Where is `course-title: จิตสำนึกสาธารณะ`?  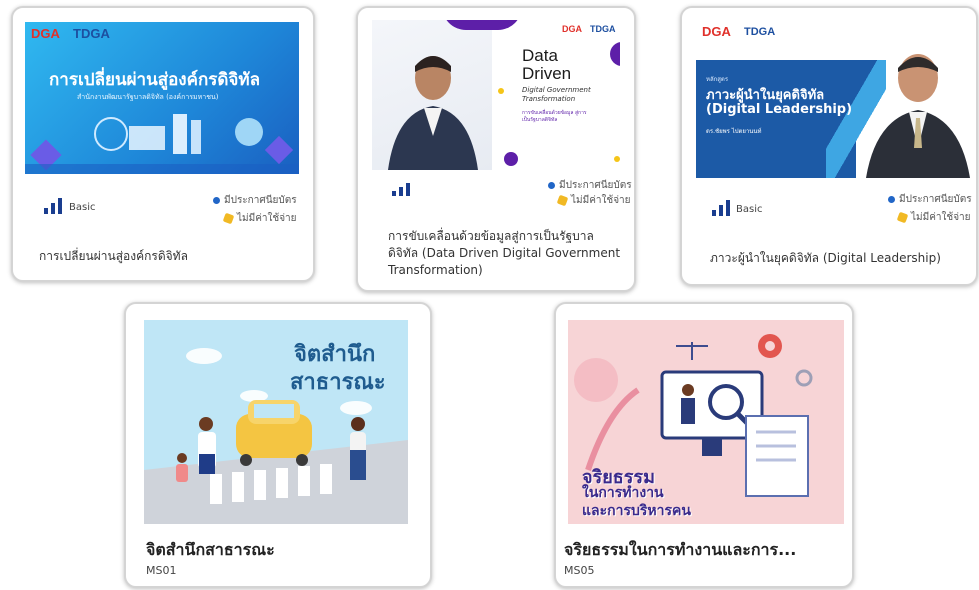
course-title: จิตสำนึกสาธารณะ is located at coordinates (210, 550).